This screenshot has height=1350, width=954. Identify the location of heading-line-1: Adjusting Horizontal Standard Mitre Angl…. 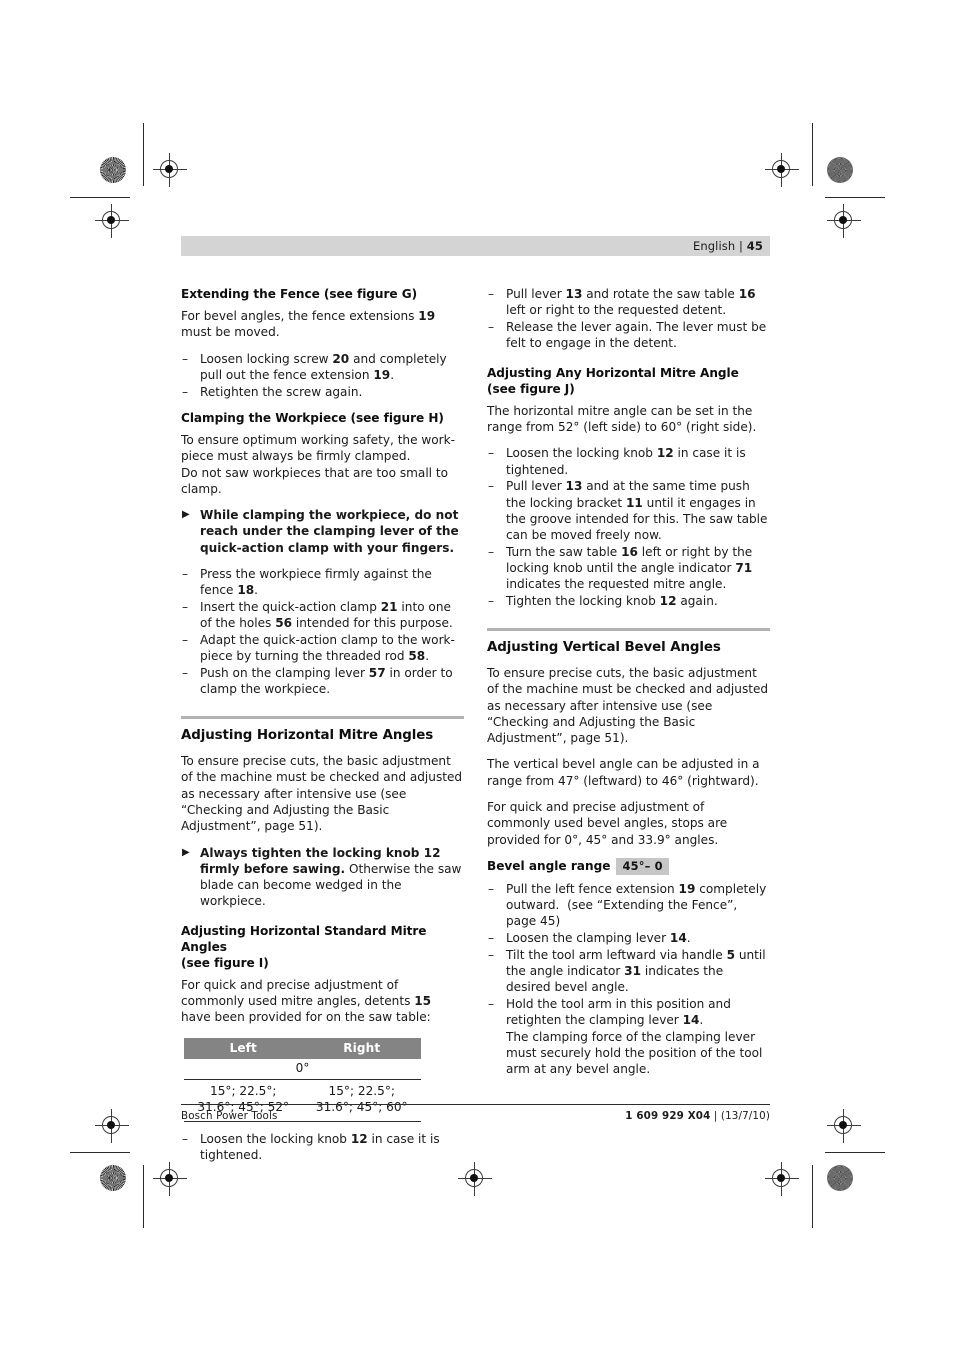
(304, 938).